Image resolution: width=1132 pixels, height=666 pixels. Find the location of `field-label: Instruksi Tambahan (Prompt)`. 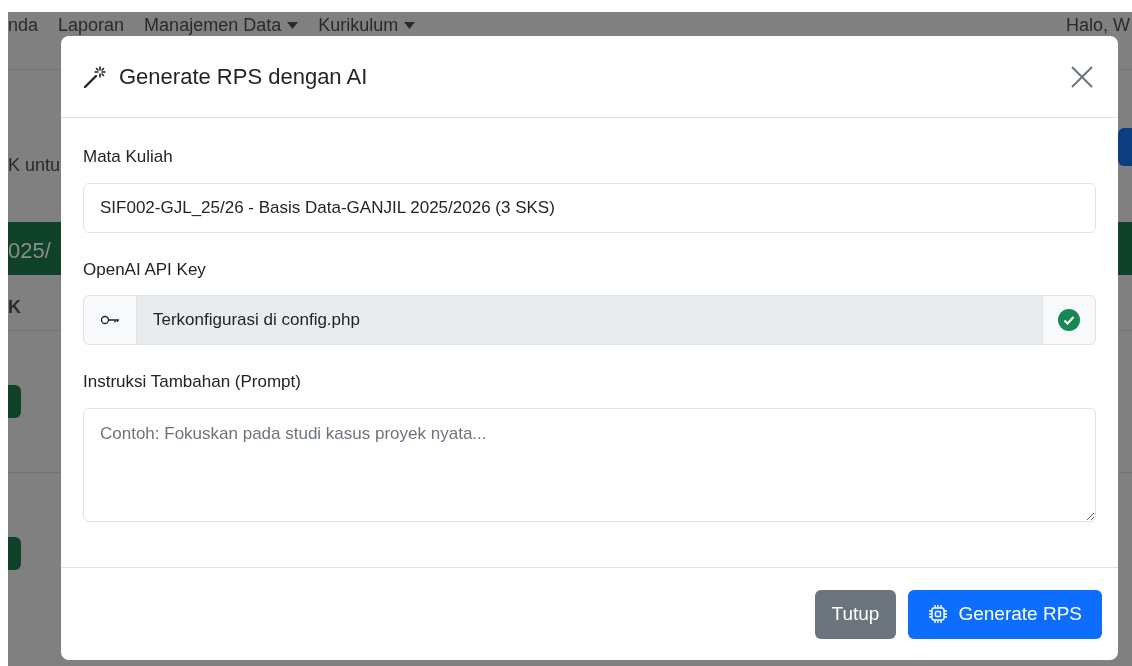

field-label: Instruksi Tambahan (Prompt) is located at coordinates (192, 382).